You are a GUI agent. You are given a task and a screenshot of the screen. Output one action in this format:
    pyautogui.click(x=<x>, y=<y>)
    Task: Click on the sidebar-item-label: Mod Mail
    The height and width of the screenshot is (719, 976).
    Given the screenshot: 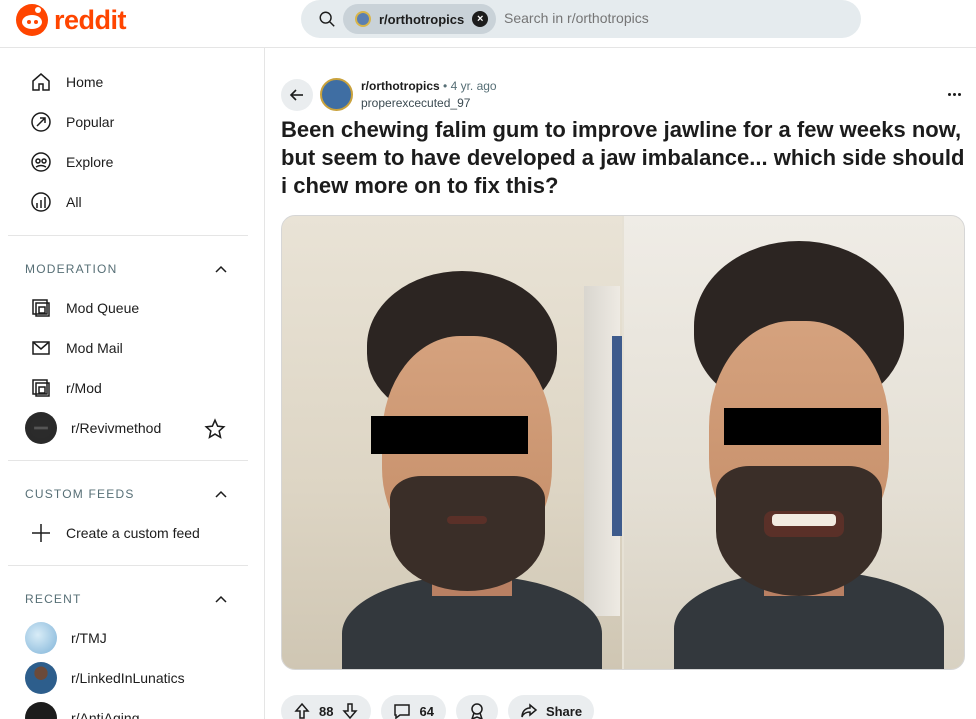 What is the action you would take?
    pyautogui.click(x=94, y=348)
    